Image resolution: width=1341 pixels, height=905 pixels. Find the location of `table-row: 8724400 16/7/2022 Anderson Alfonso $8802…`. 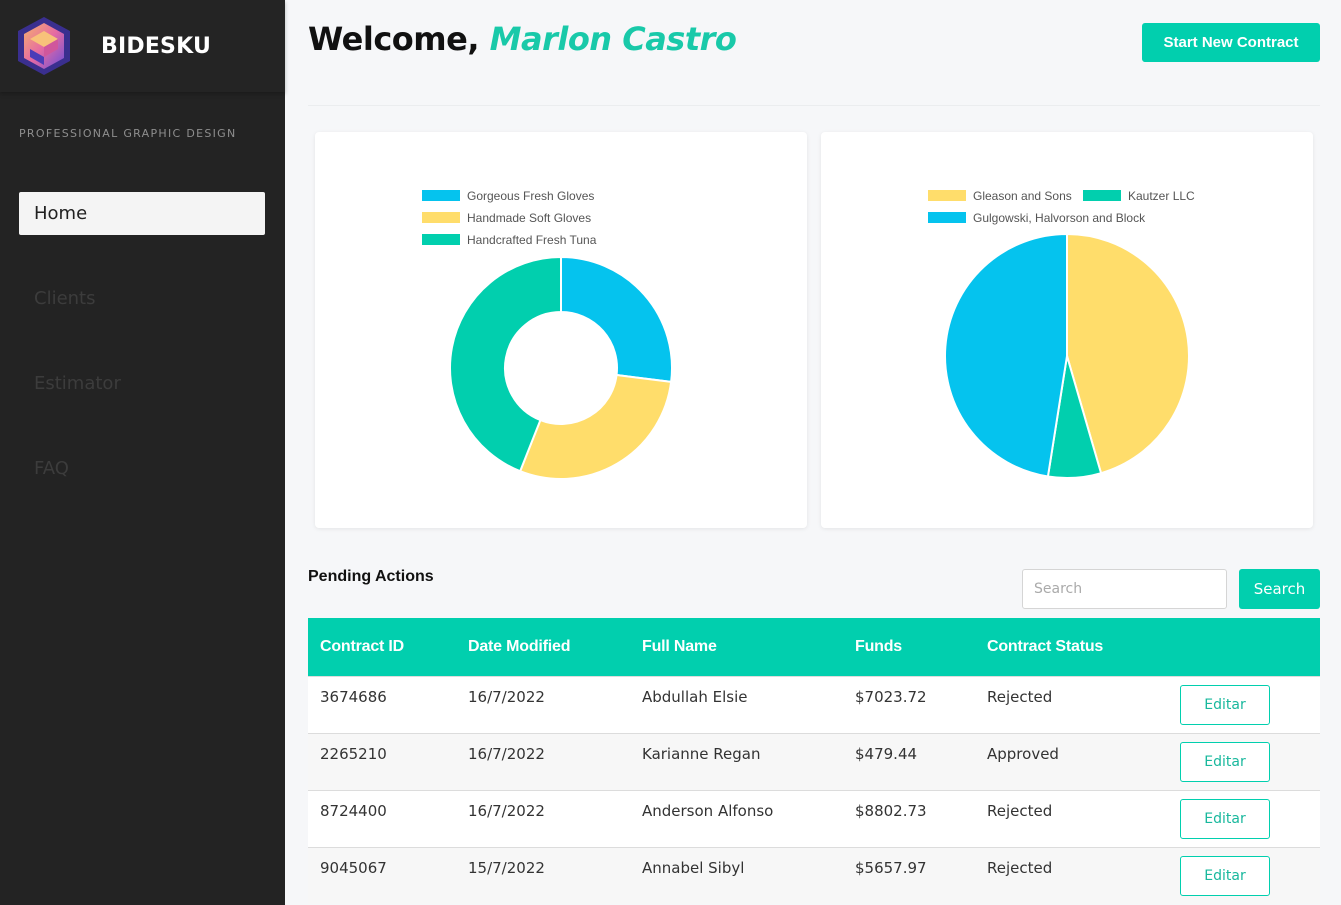

table-row: 8724400 16/7/2022 Anderson Alfonso $8802… is located at coordinates (814, 818).